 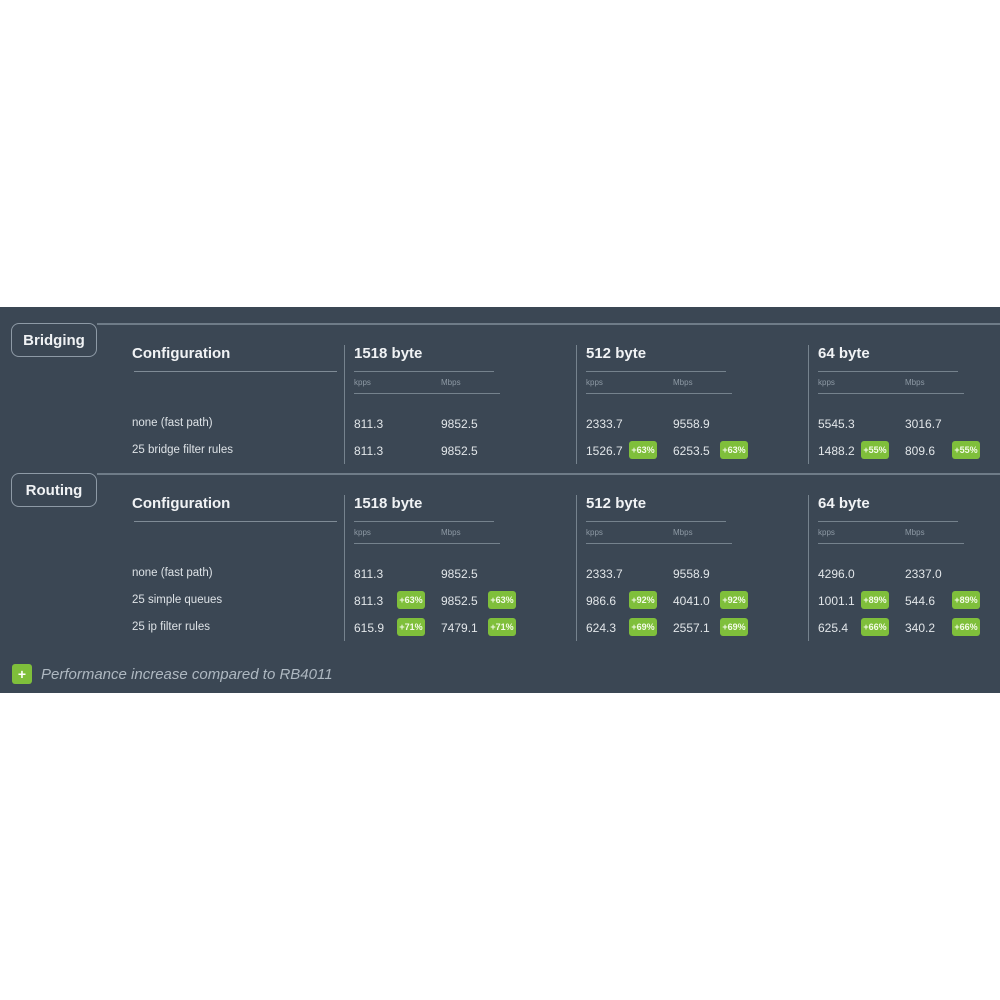 What do you see at coordinates (836, 451) in the screenshot?
I see `value-kpps: 1488.2` at bounding box center [836, 451].